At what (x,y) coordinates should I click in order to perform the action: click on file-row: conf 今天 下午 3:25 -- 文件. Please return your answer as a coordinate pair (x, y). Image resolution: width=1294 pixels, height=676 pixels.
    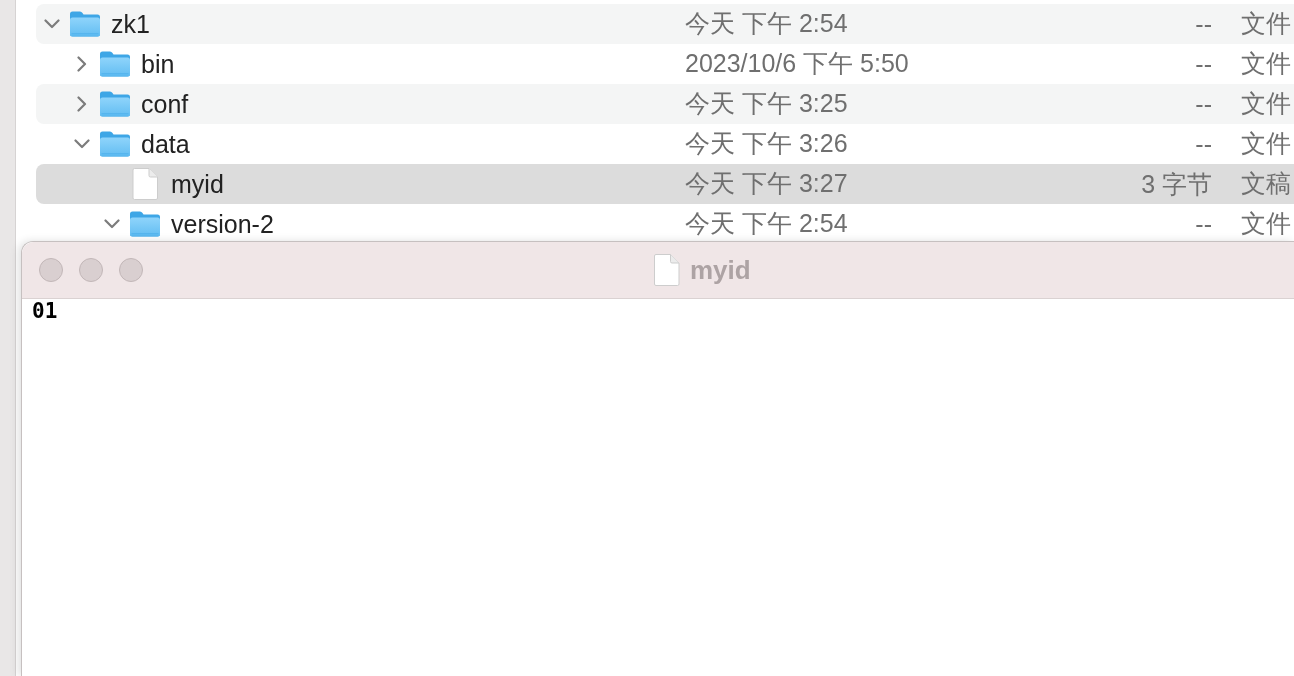
    Looking at the image, I should click on (665, 104).